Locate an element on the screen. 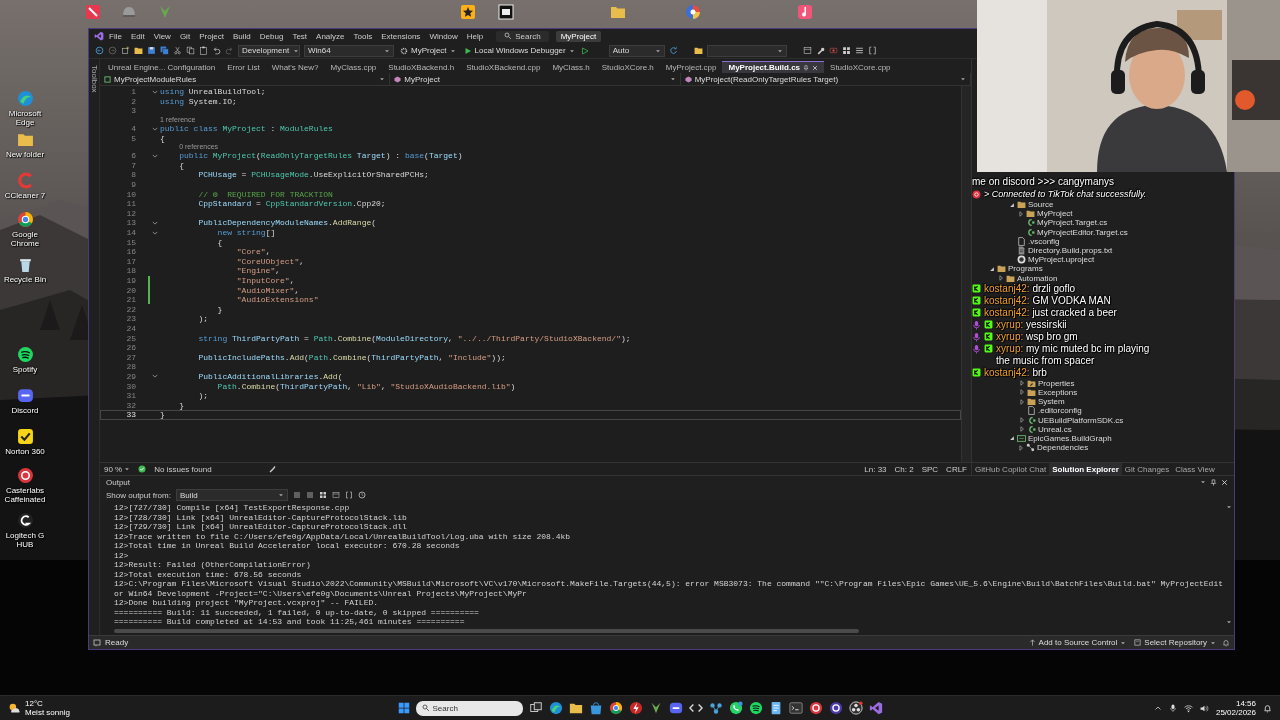 The width and height of the screenshot is (1280, 720). editor-icon is located at coordinates (875, 708).